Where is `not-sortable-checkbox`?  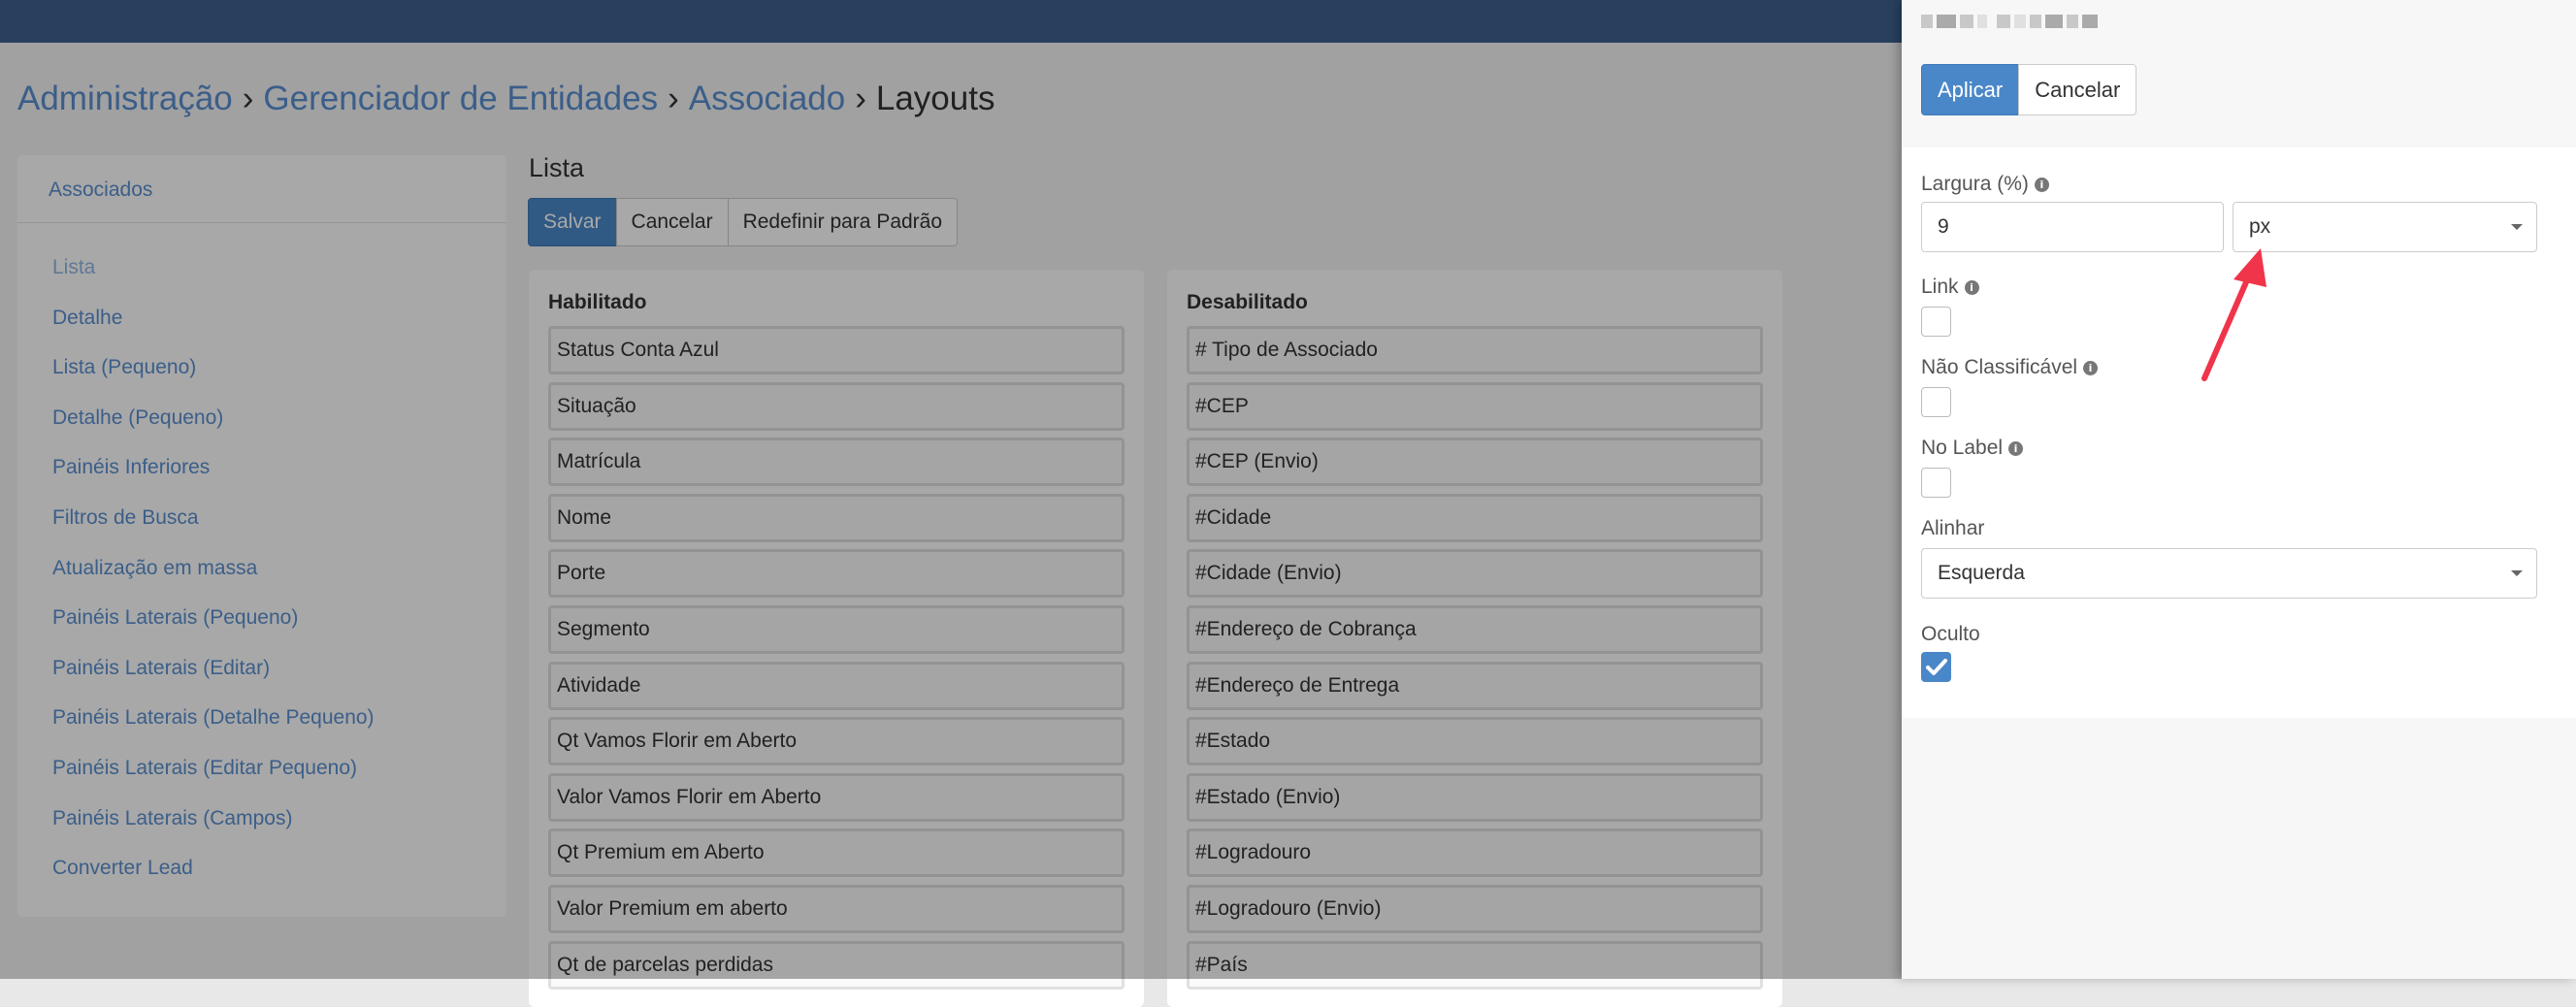 not-sortable-checkbox is located at coordinates (1936, 402).